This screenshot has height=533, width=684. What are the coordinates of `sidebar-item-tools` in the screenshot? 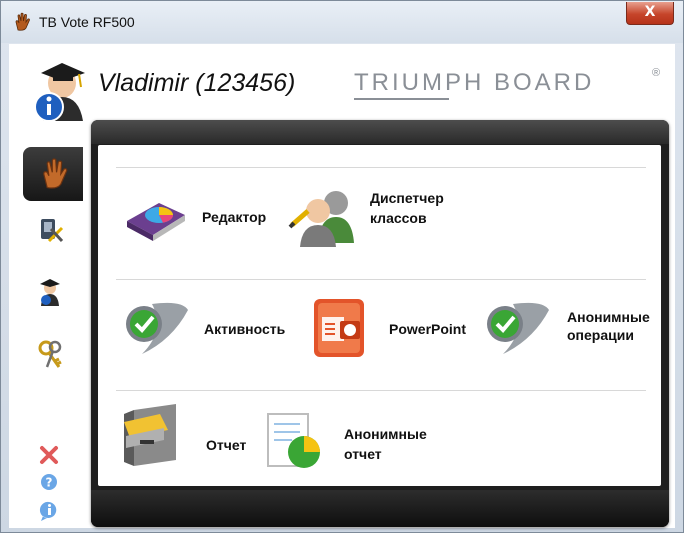 It's located at (61, 241).